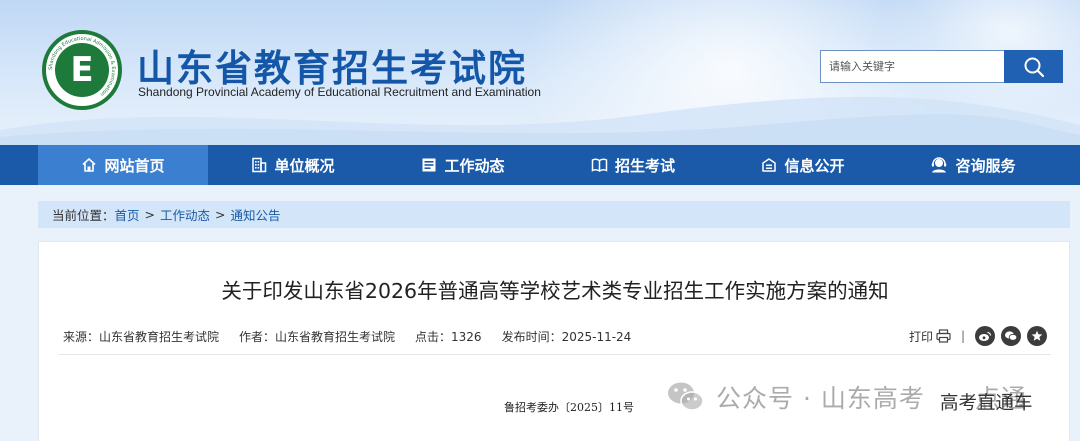 The height and width of the screenshot is (441, 1080). What do you see at coordinates (554, 214) in the screenshot?
I see `breadcrumb: 当前位置： 首页 > 工作动态 > 通知公告` at bounding box center [554, 214].